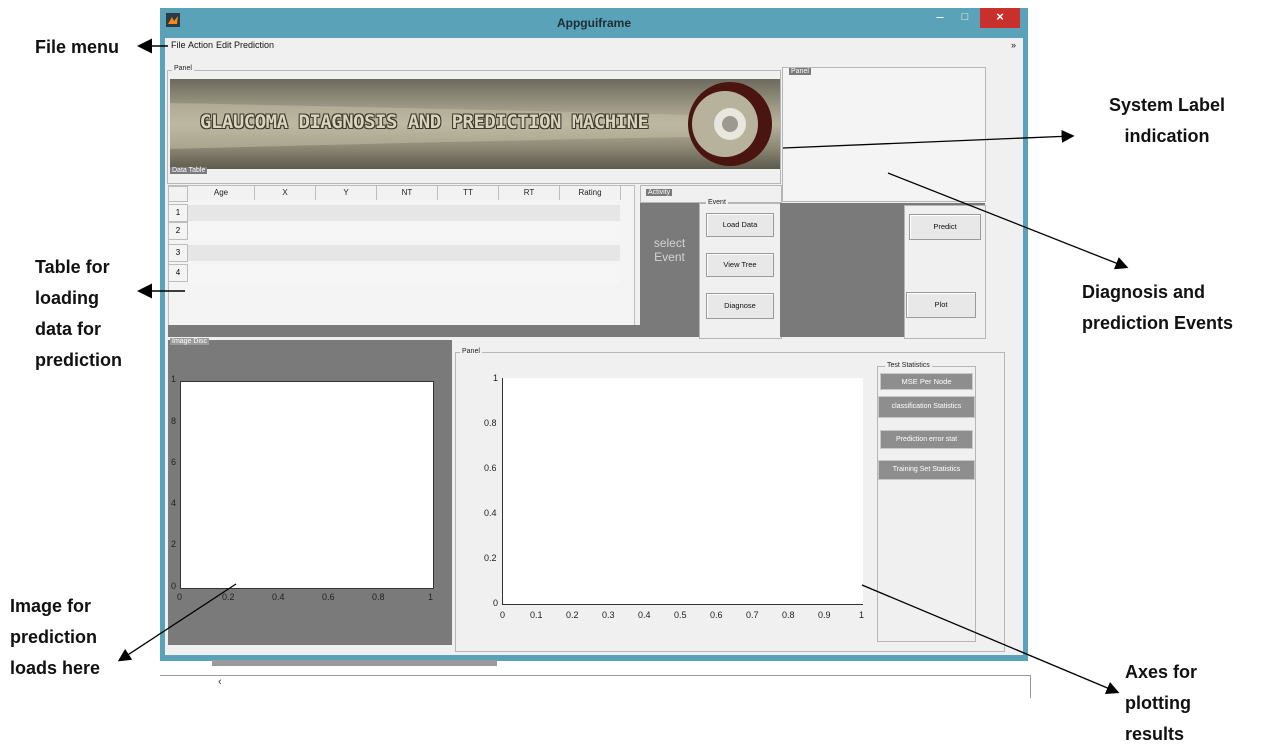 The width and height of the screenshot is (1263, 750). I want to click on annotation-image-line2: prediction, so click(54, 637).